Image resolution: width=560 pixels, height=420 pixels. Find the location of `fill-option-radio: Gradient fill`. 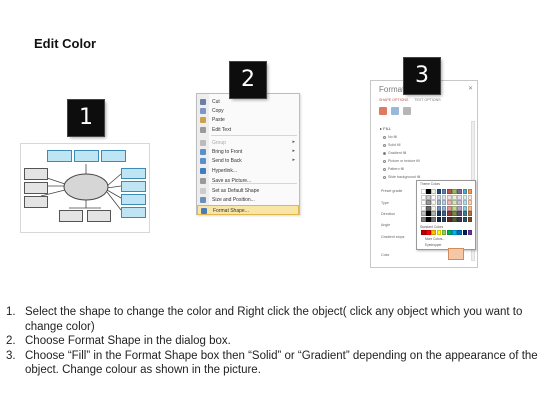

fill-option-radio: Gradient fill is located at coordinates (394, 153).